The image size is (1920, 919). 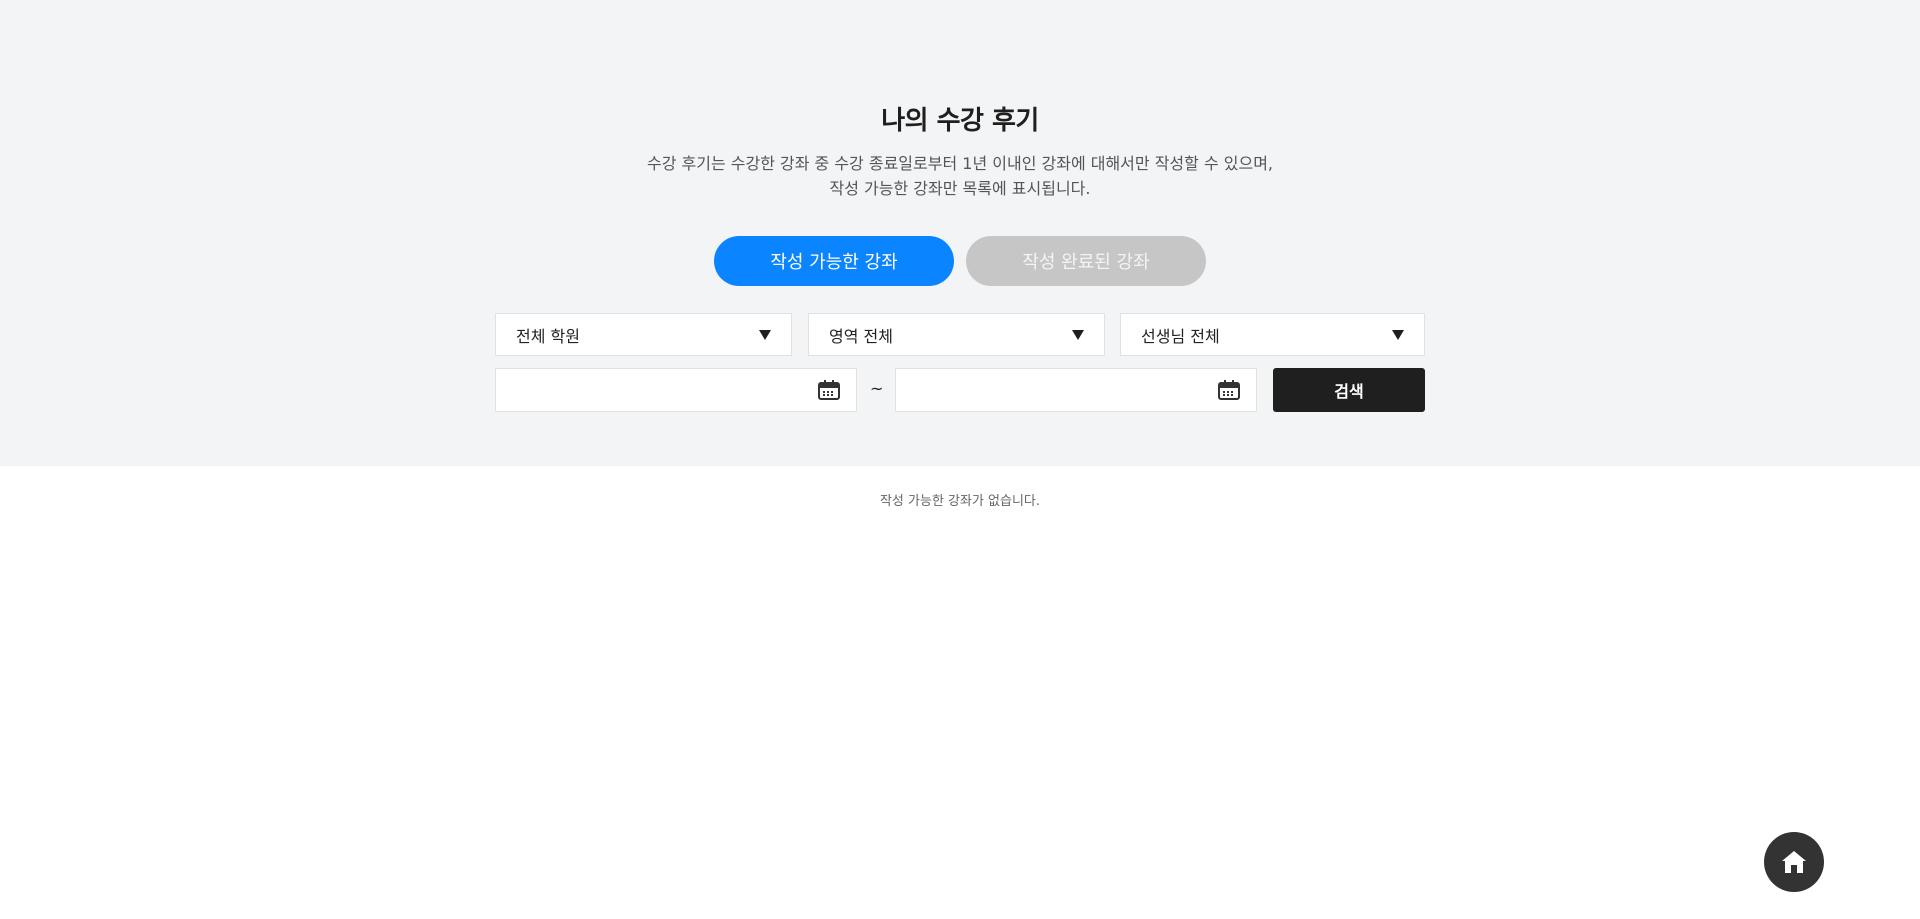 I want to click on end-date-input, so click(x=1065, y=390).